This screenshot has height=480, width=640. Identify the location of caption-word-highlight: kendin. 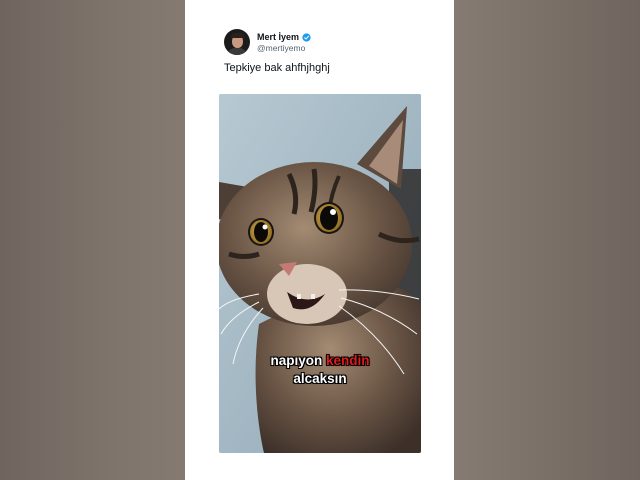
(348, 360).